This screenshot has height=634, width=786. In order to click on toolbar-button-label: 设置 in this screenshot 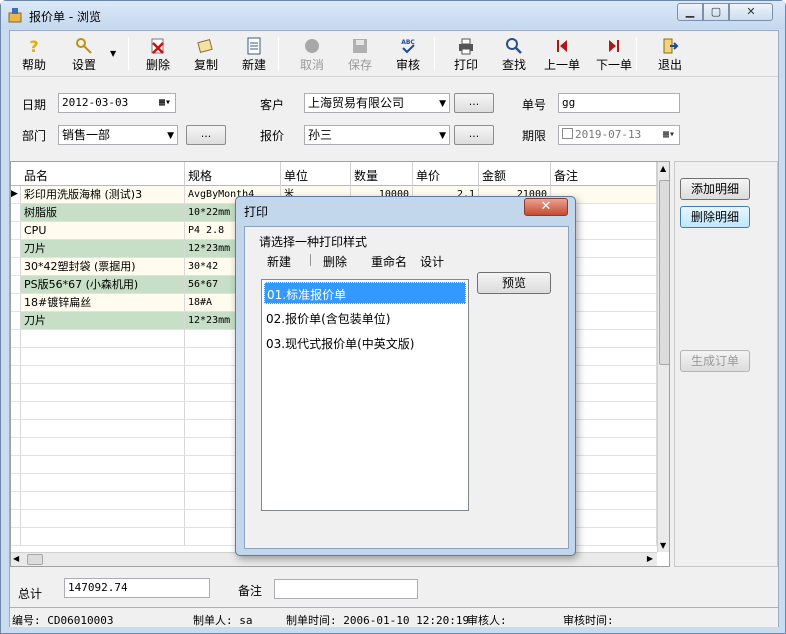, I will do `click(83, 65)`.